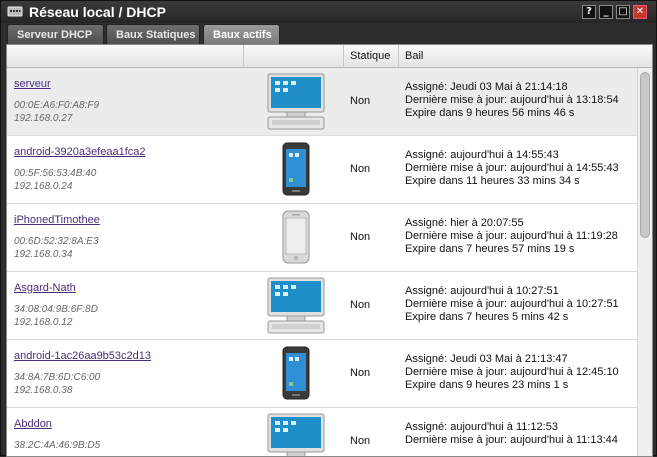 The image size is (657, 457). What do you see at coordinates (487, 385) in the screenshot?
I see `lease-expires: Expire dans 9 heures 23 mins 1 s` at bounding box center [487, 385].